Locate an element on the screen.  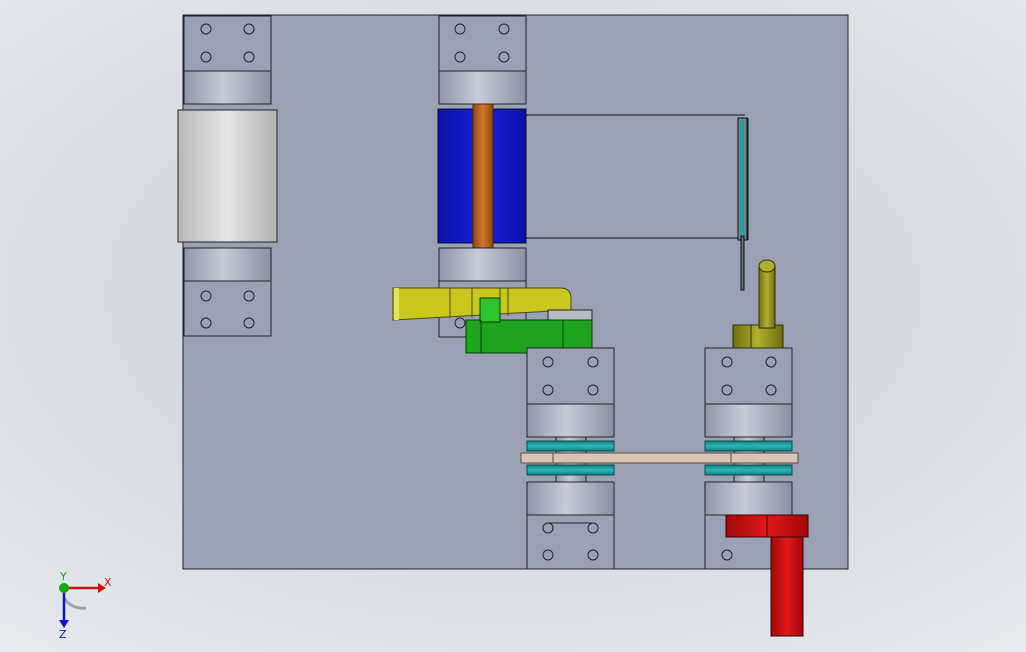
bearing-block-top-center is located at coordinates (482, 43).